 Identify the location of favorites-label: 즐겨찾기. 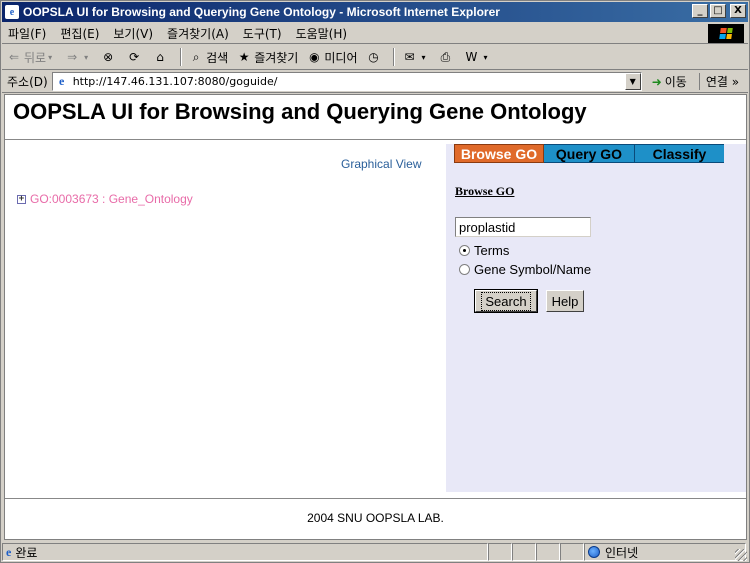
(276, 57).